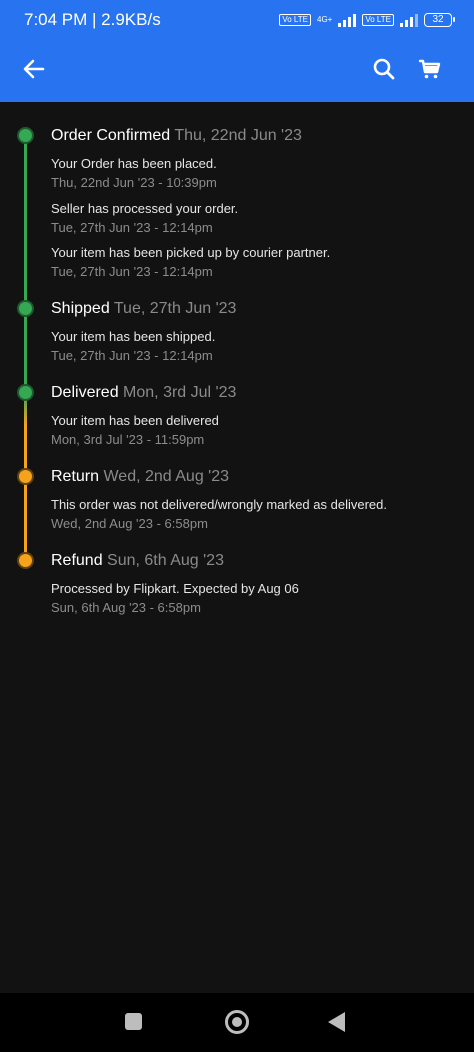 This screenshot has width=474, height=1052. I want to click on stage-title: Return Wed, 2nd Aug '23, so click(140, 477).